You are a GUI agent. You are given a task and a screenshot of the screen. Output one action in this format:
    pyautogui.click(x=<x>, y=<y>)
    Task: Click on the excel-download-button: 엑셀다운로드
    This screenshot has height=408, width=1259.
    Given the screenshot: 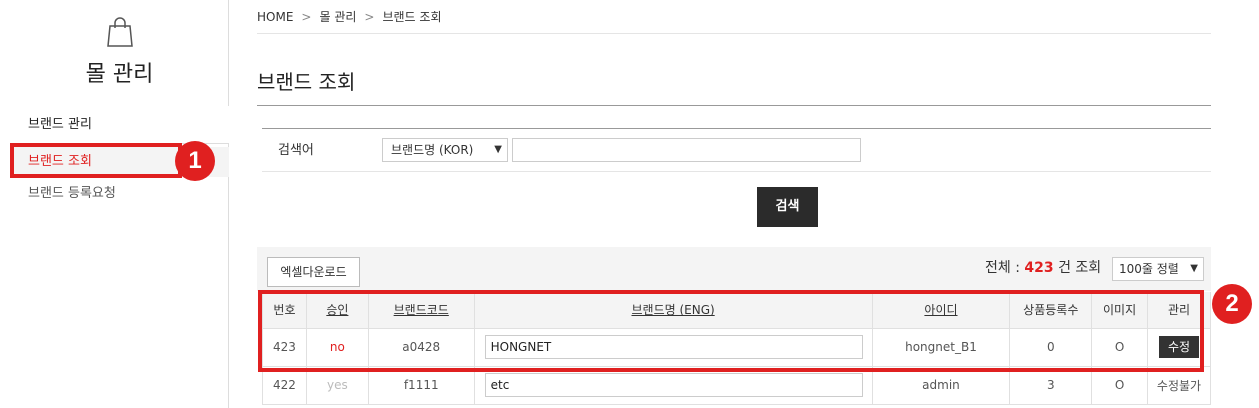 What is the action you would take?
    pyautogui.click(x=313, y=272)
    